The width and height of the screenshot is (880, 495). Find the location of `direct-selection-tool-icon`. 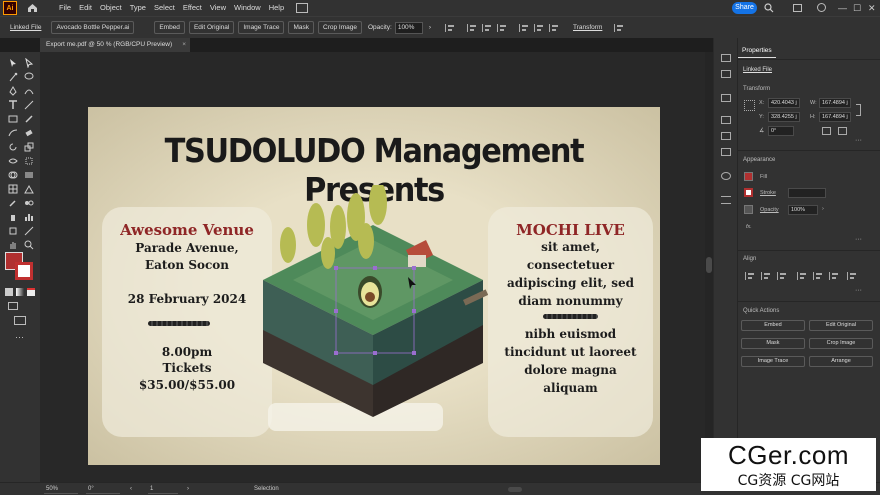

direct-selection-tool-icon is located at coordinates (29, 63).